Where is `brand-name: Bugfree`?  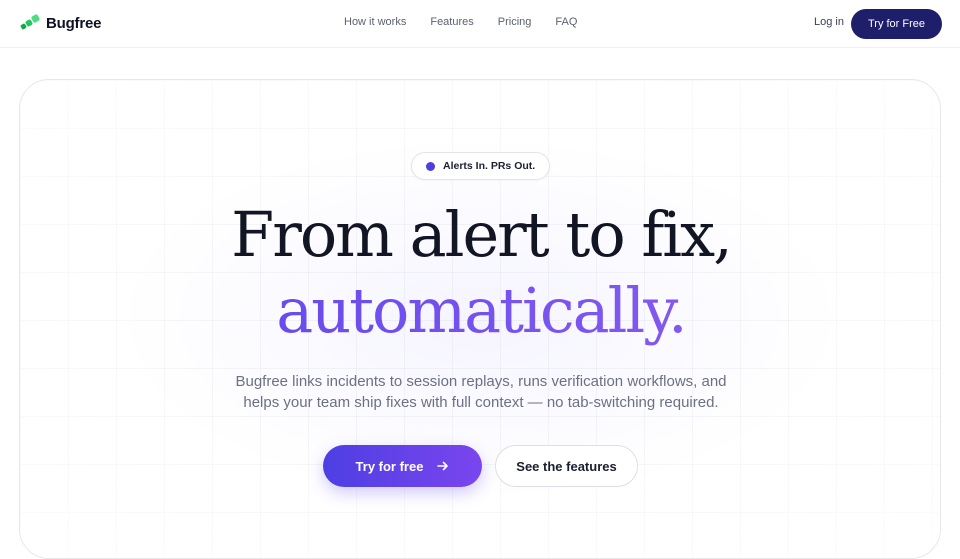 brand-name: Bugfree is located at coordinates (74, 23).